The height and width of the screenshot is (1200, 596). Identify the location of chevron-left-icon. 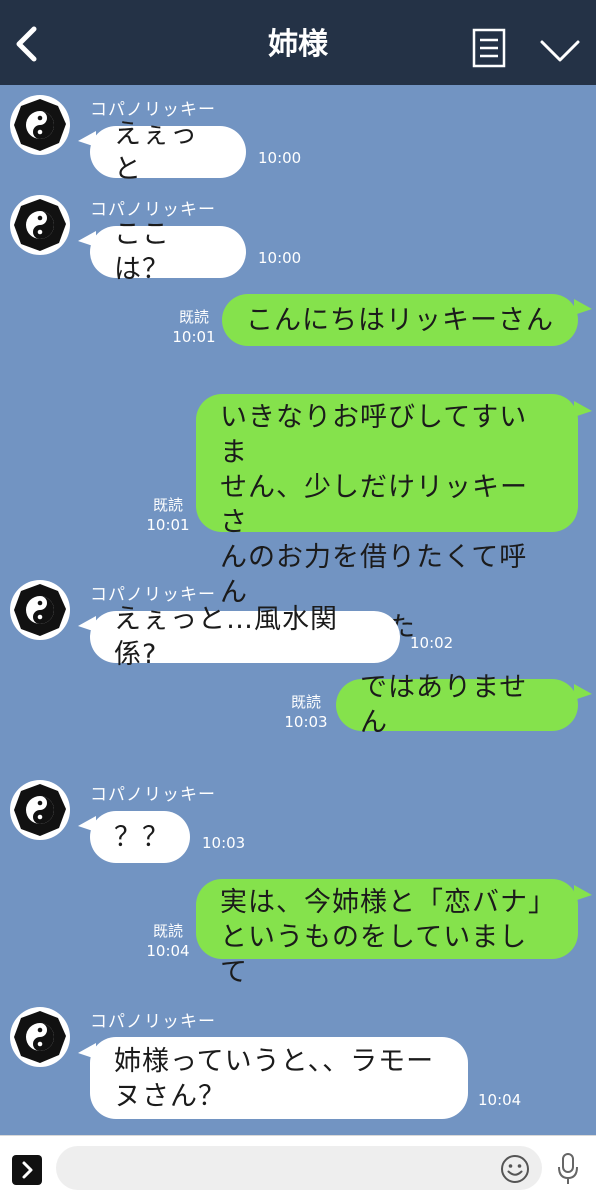
(26, 44).